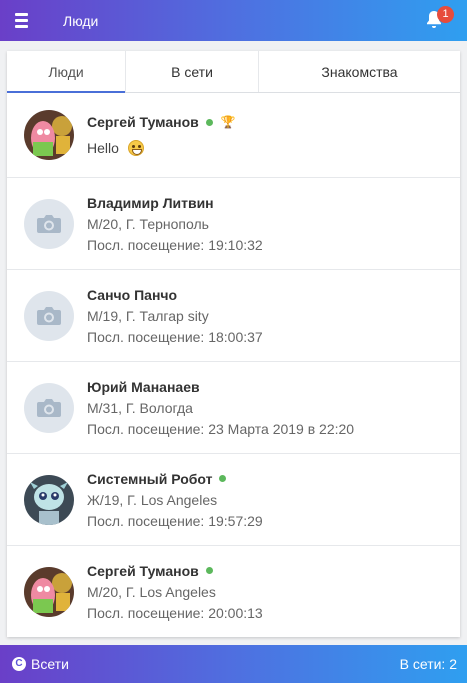 The height and width of the screenshot is (683, 467). I want to click on person-details: М/19, Г. Талгар sity, so click(148, 315).